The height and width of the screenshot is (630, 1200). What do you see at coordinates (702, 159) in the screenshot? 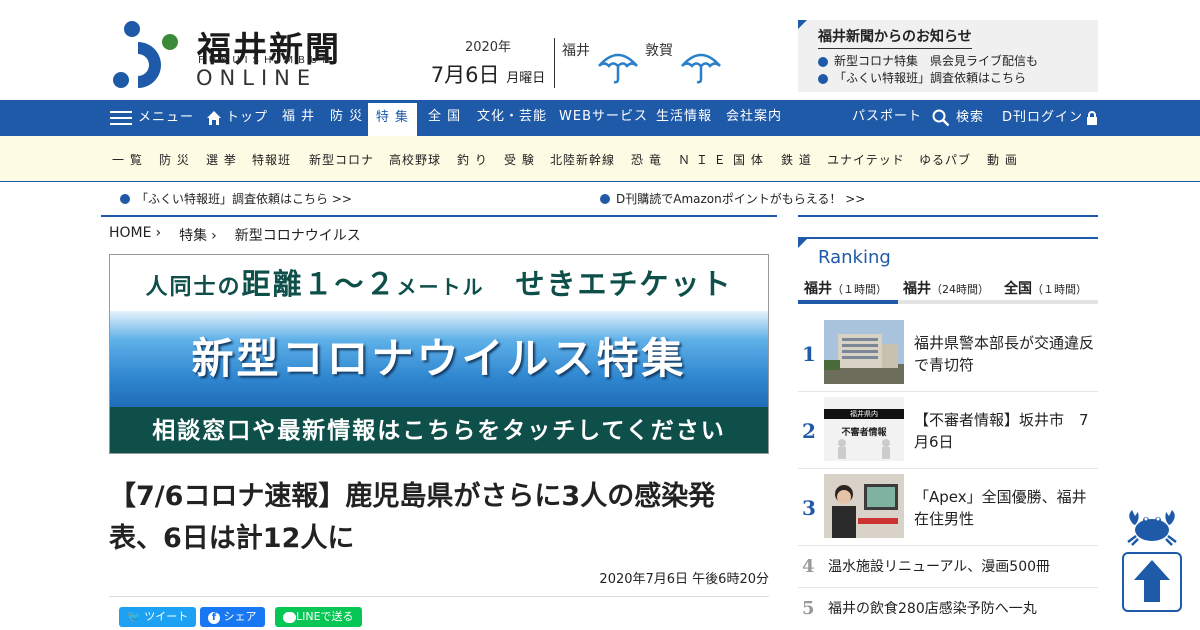
I see `subnav-item: Ｎ Ｉ Ｅ` at bounding box center [702, 159].